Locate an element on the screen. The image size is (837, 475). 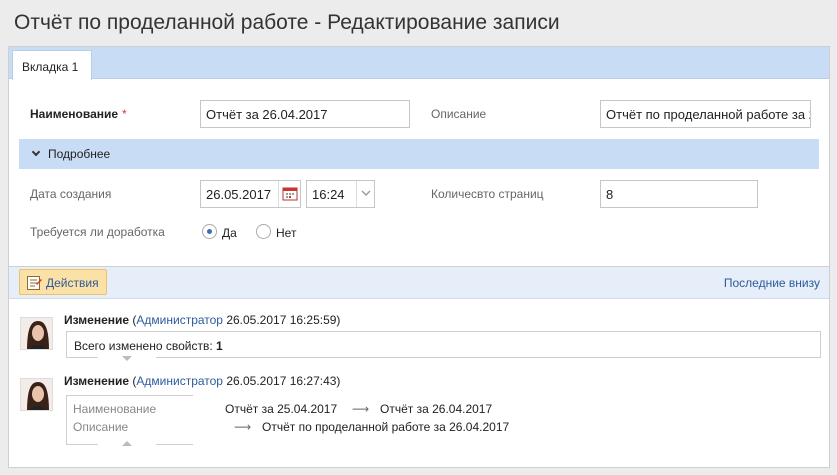
required-mark: * is located at coordinates (124, 114).